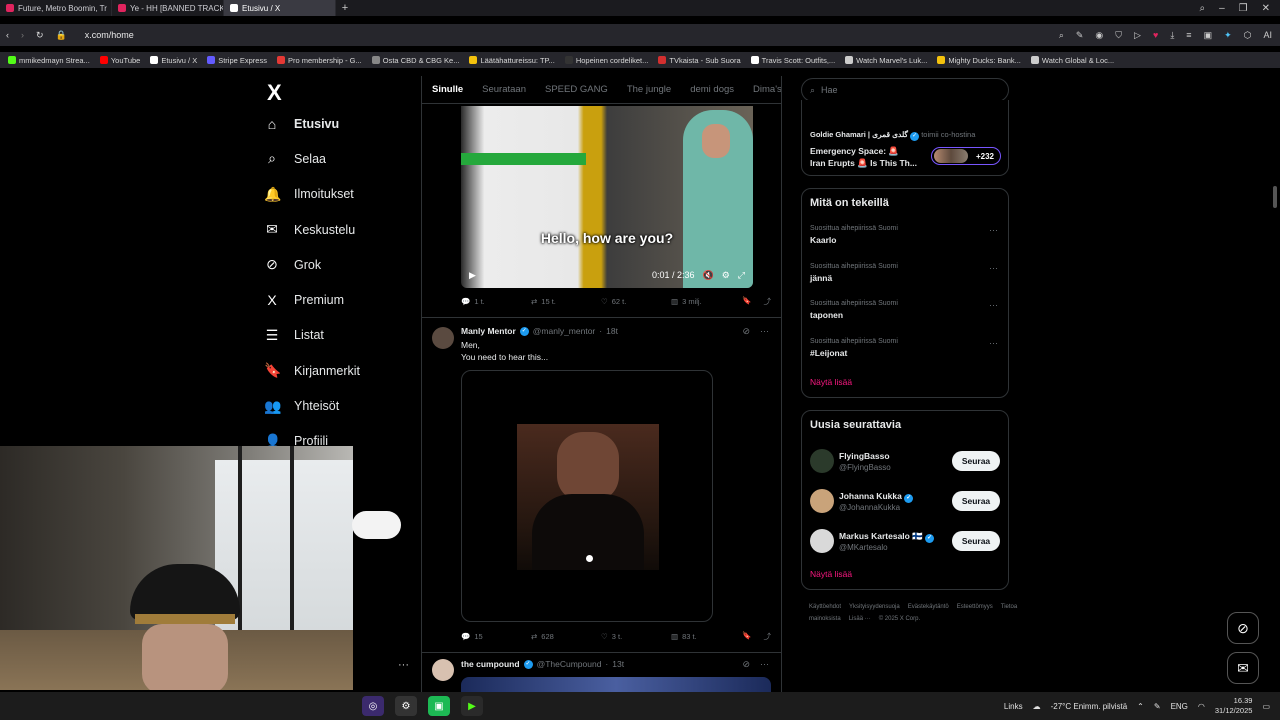 The width and height of the screenshot is (1280, 720). Describe the element at coordinates (1243, 8) in the screenshot. I see `restore-icon: ❐` at that location.